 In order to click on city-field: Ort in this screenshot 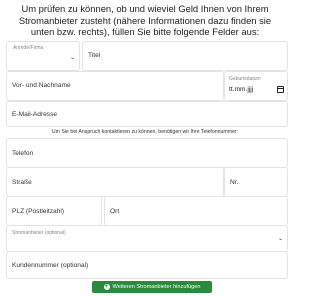, I will do `click(196, 211)`.